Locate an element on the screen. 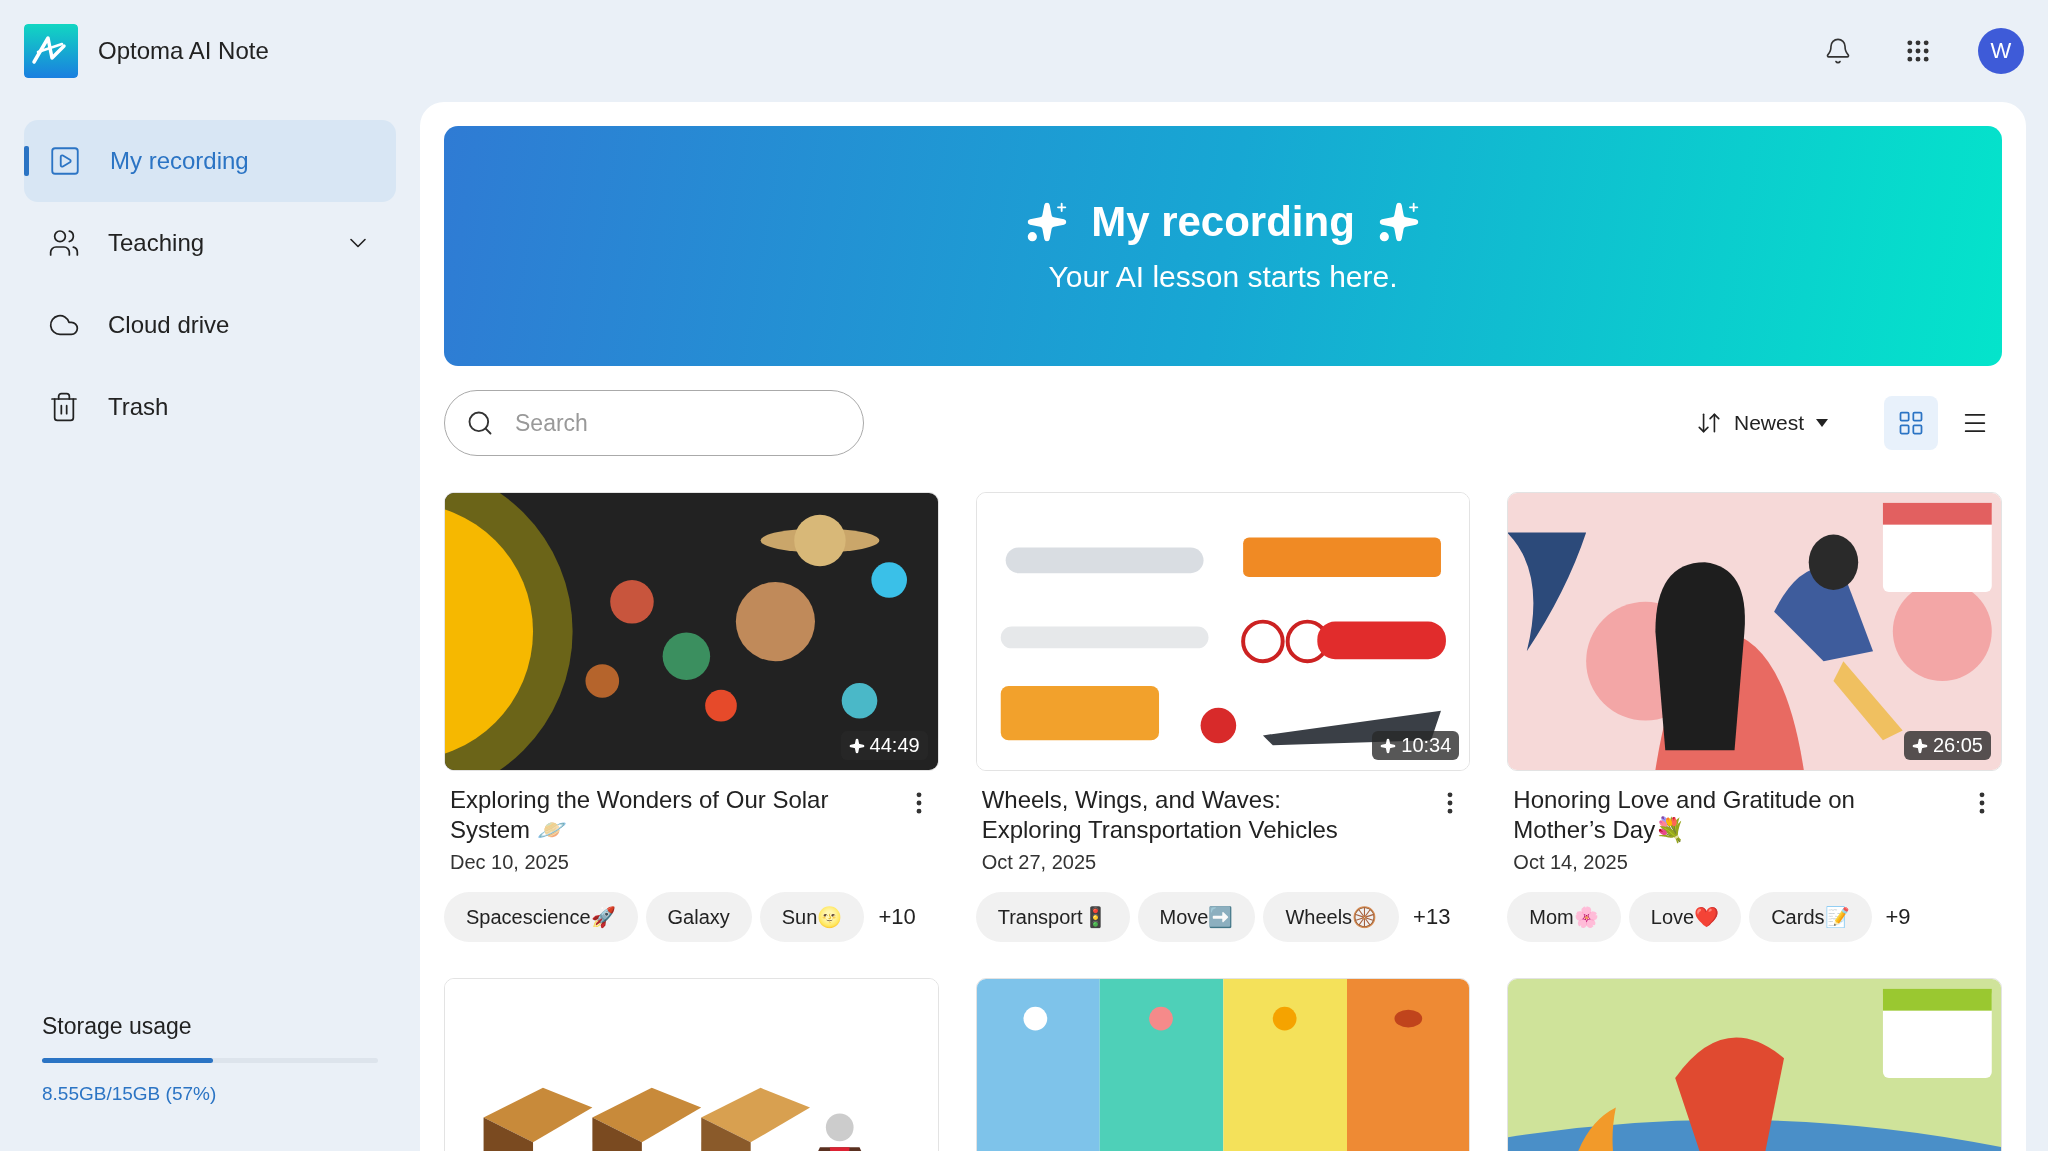 This screenshot has width=2048, height=1151. card-date: Oct 14, 2025 is located at coordinates (1570, 862).